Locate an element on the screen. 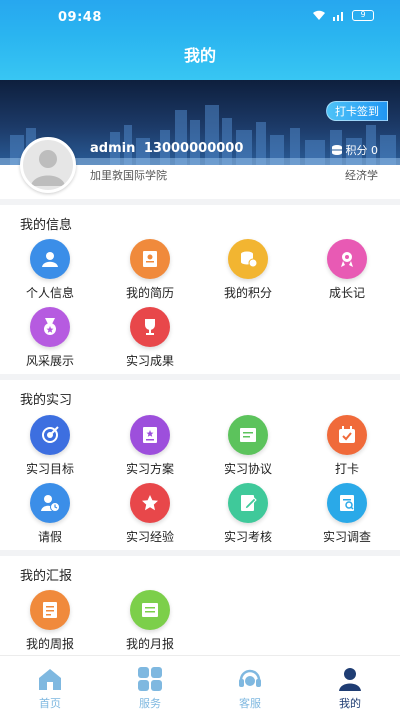  agreement-icon is located at coordinates (248, 435).